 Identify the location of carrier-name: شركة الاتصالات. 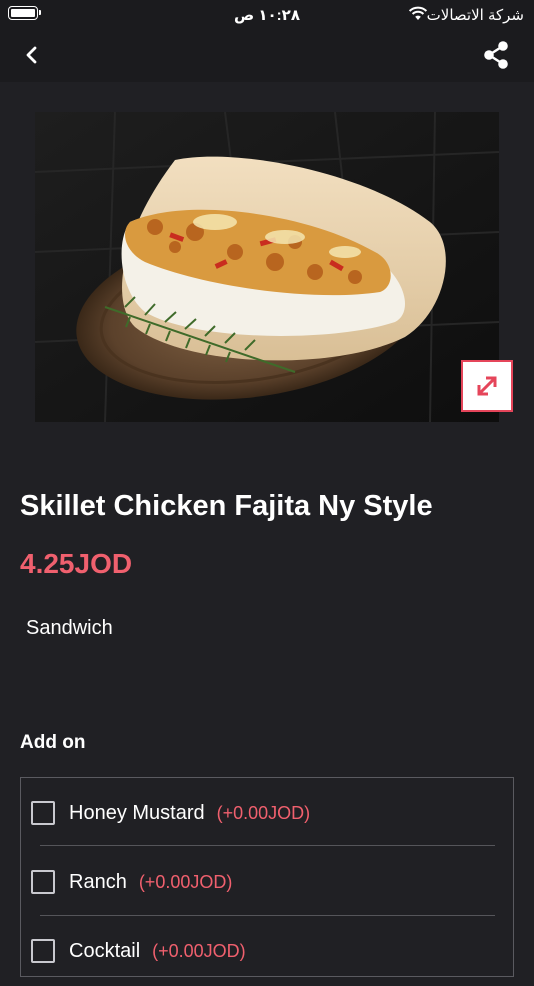
(475, 15).